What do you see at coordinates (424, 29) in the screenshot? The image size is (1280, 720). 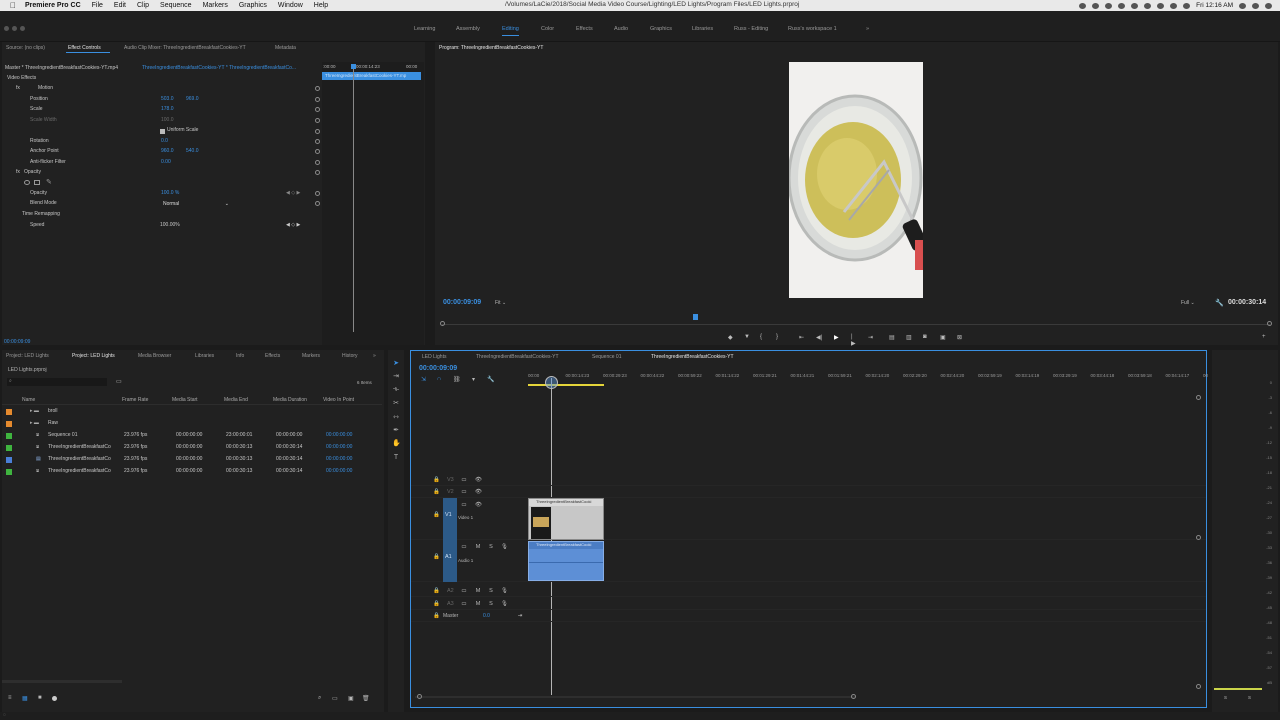 I see `workspace-learning: Learning` at bounding box center [424, 29].